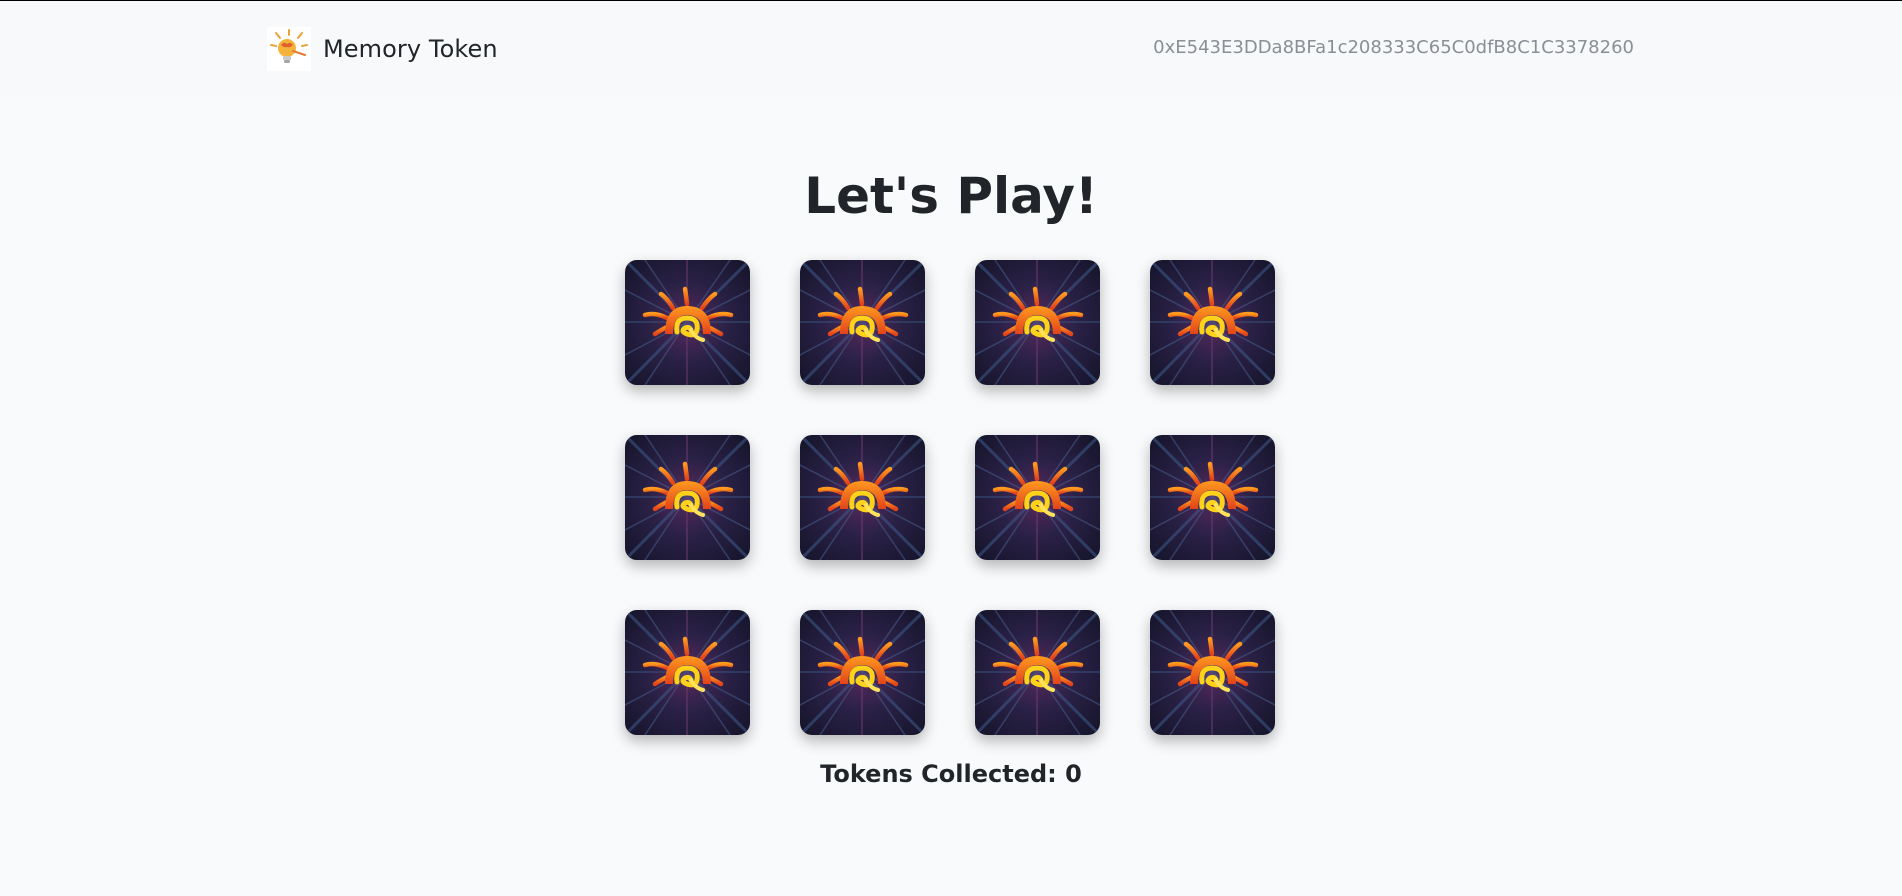 The width and height of the screenshot is (1902, 896). What do you see at coordinates (410, 49) in the screenshot?
I see `brand-name: Memory Token` at bounding box center [410, 49].